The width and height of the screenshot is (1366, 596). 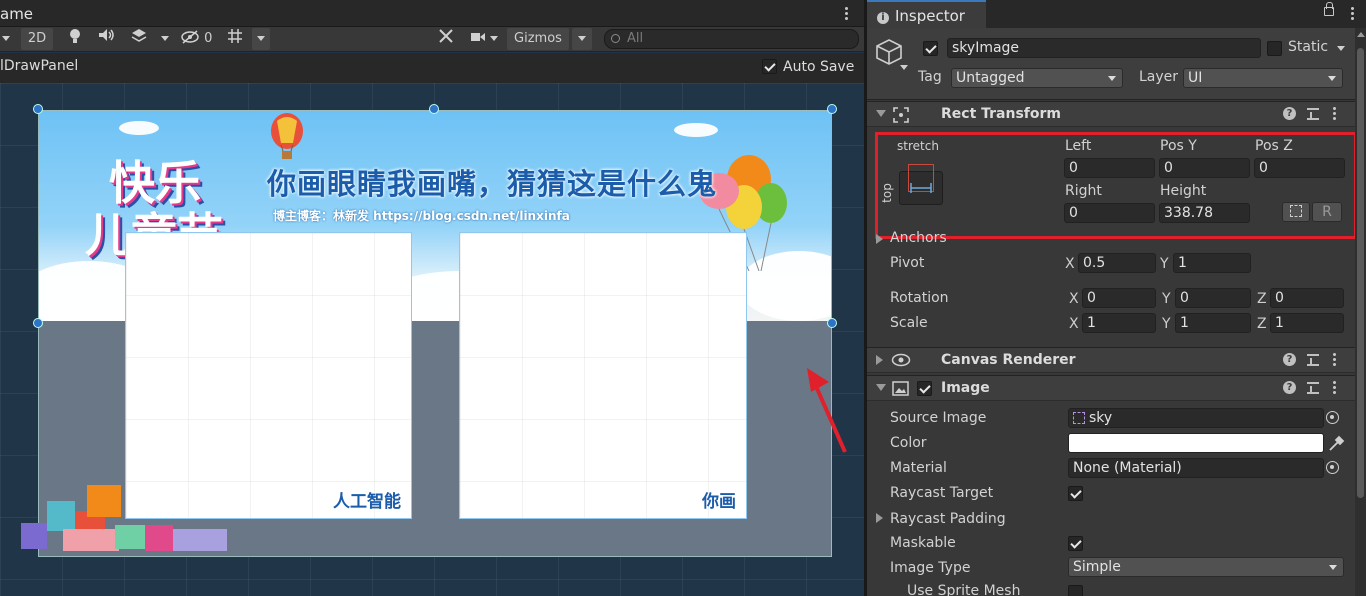 I want to click on image-enabled-checkbox, so click(x=924, y=388).